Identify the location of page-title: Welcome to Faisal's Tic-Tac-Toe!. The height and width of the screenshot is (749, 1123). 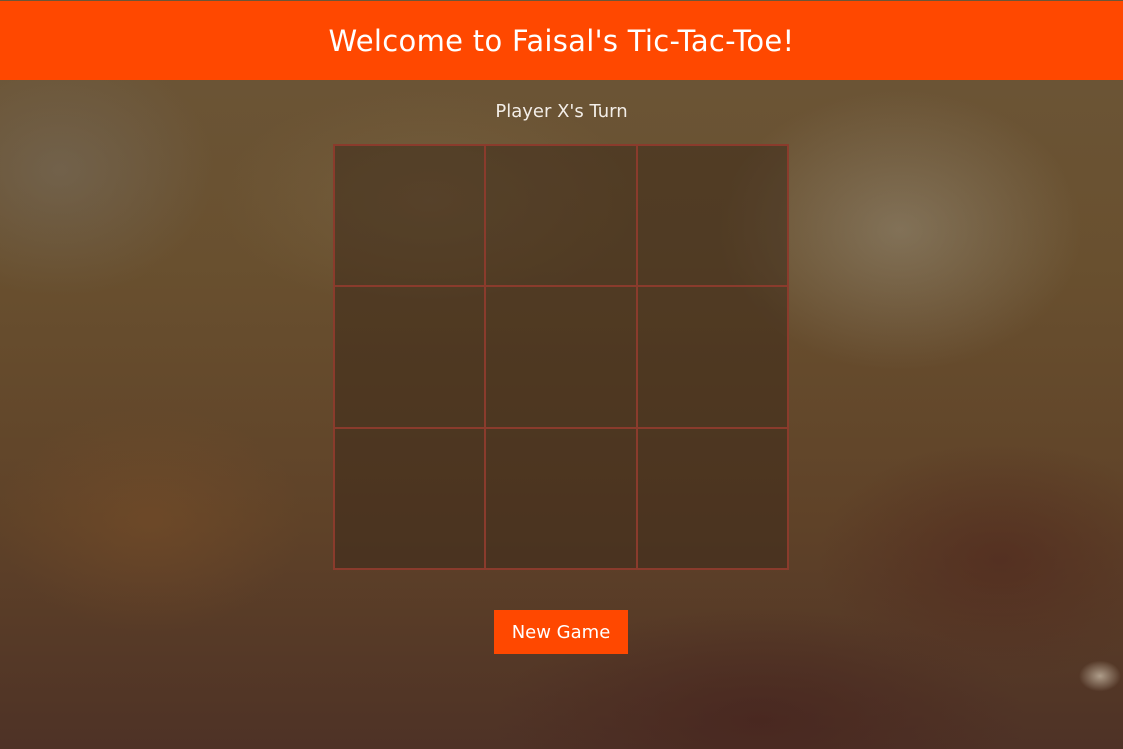
(561, 40).